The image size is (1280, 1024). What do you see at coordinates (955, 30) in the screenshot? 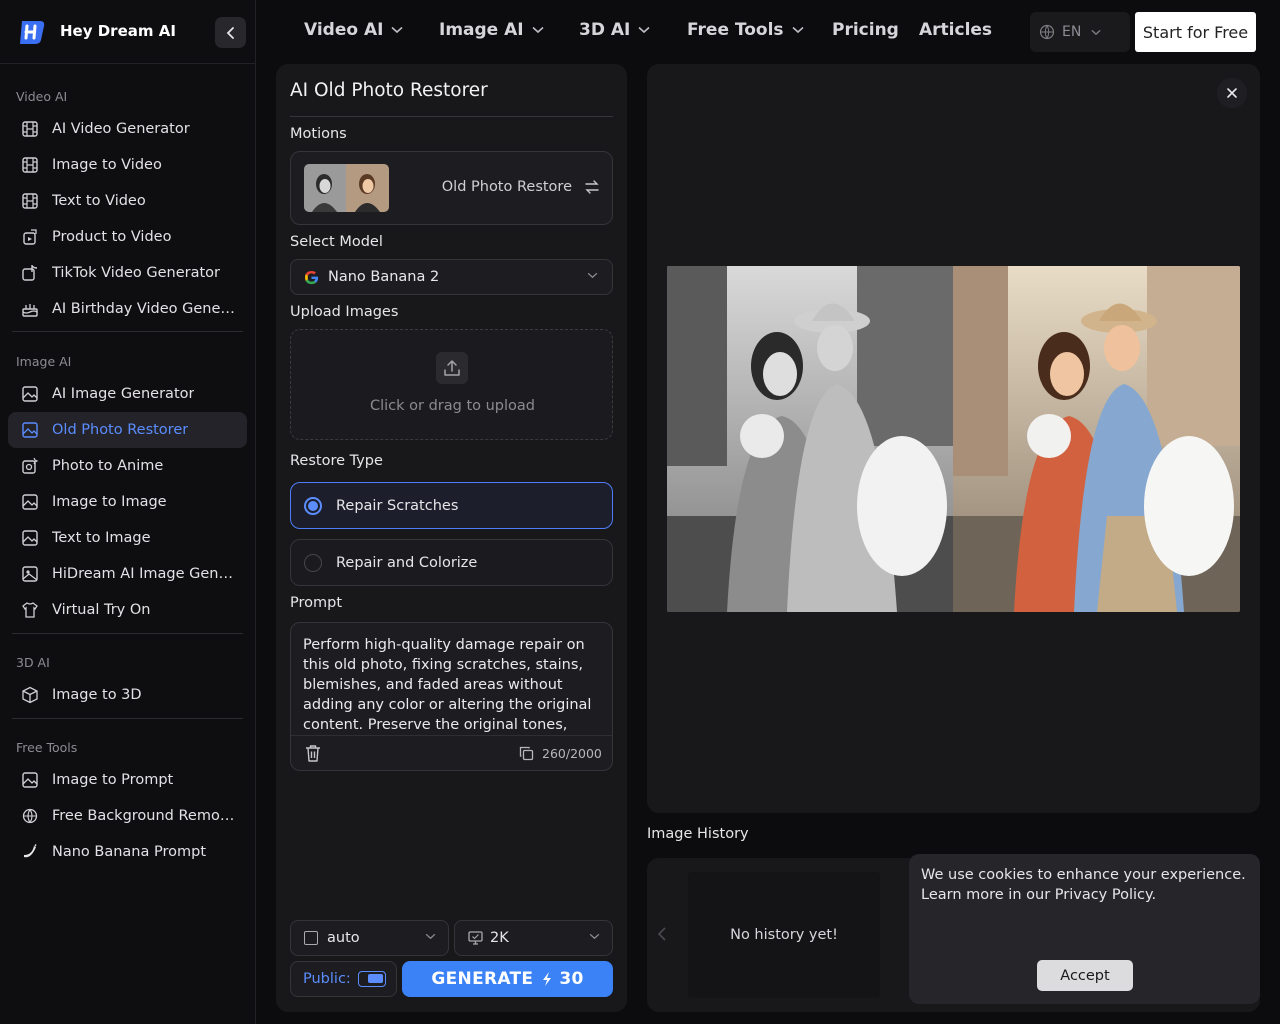
I see `topnav-articles: Articles` at bounding box center [955, 30].